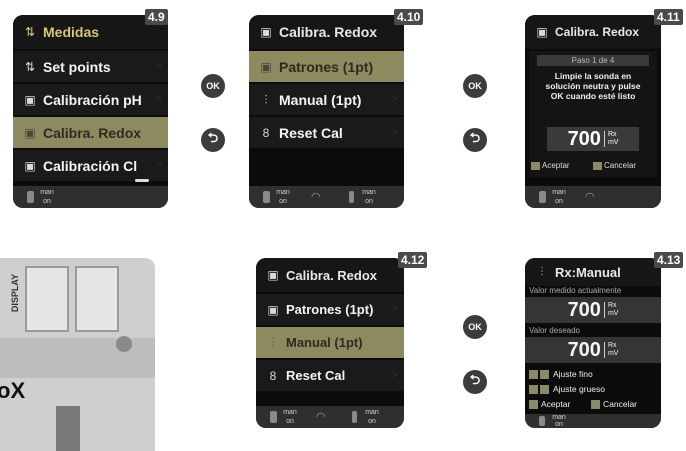  Describe the element at coordinates (71, 32) in the screenshot. I see `header-title: Medidas` at that location.